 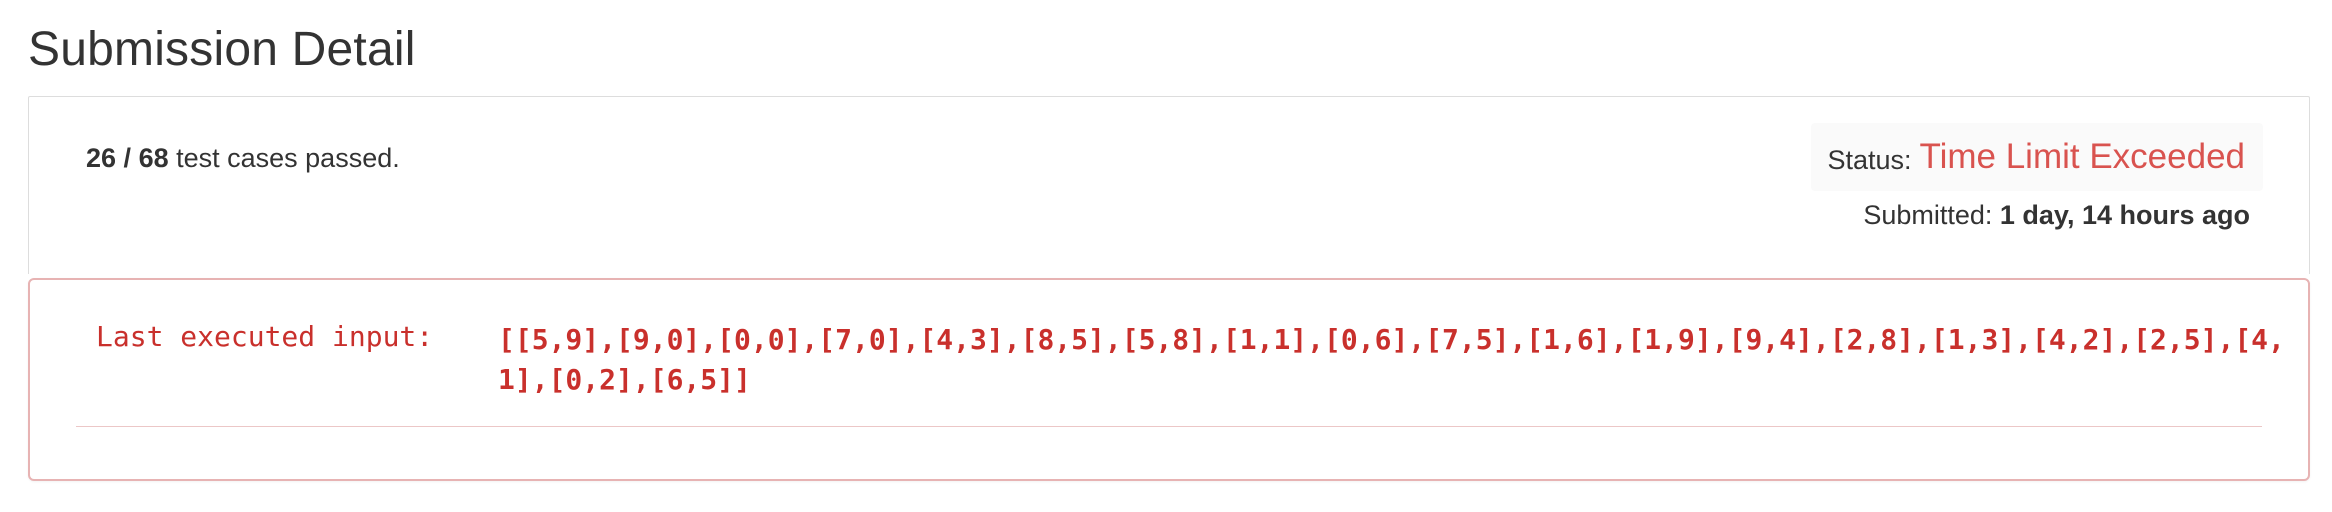 I want to click on submitted-time: Submitted: 1 day, 14 hours ago, so click(x=2056, y=215).